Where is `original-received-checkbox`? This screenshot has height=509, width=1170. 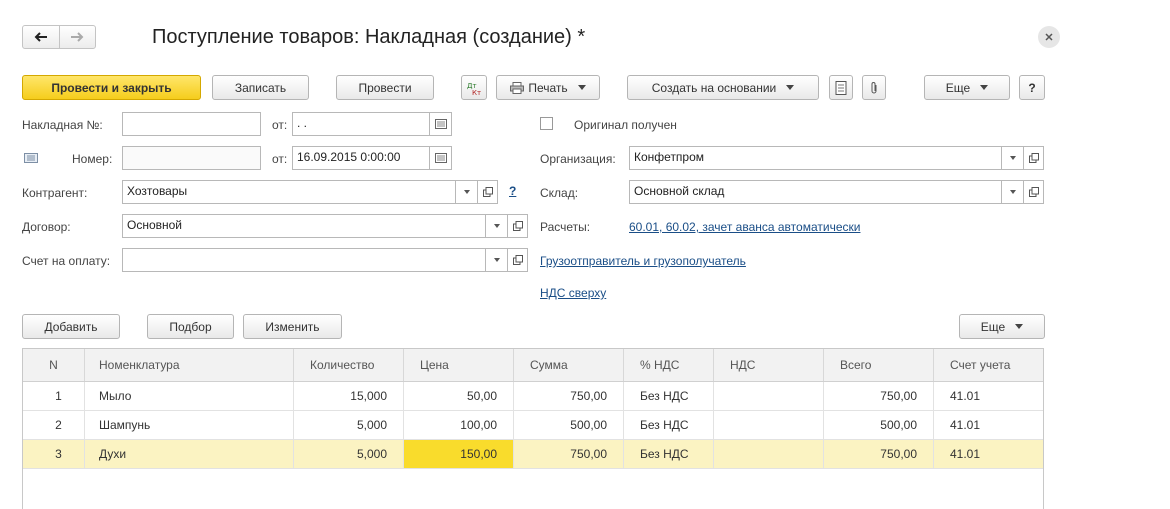 original-received-checkbox is located at coordinates (546, 123).